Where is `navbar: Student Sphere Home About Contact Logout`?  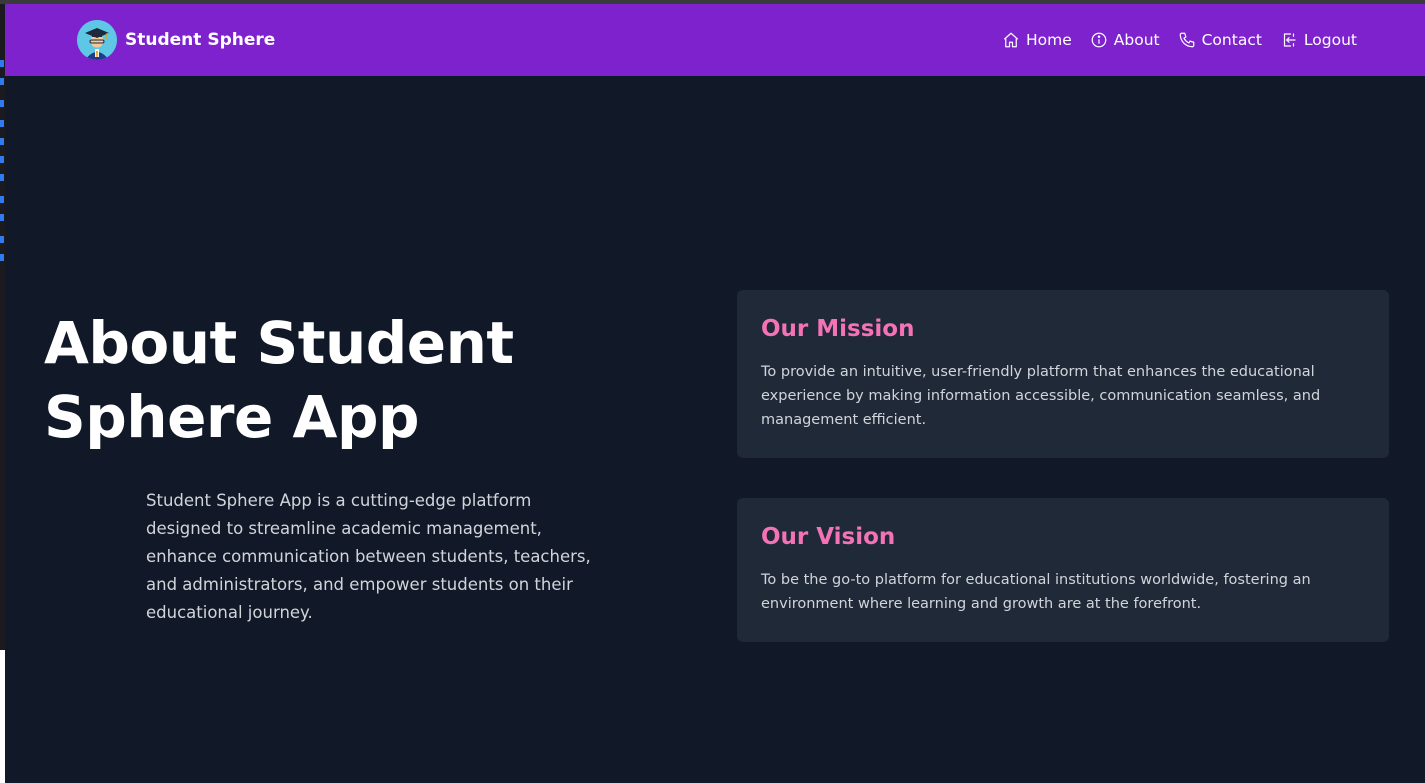 navbar: Student Sphere Home About Contact Logout is located at coordinates (715, 40).